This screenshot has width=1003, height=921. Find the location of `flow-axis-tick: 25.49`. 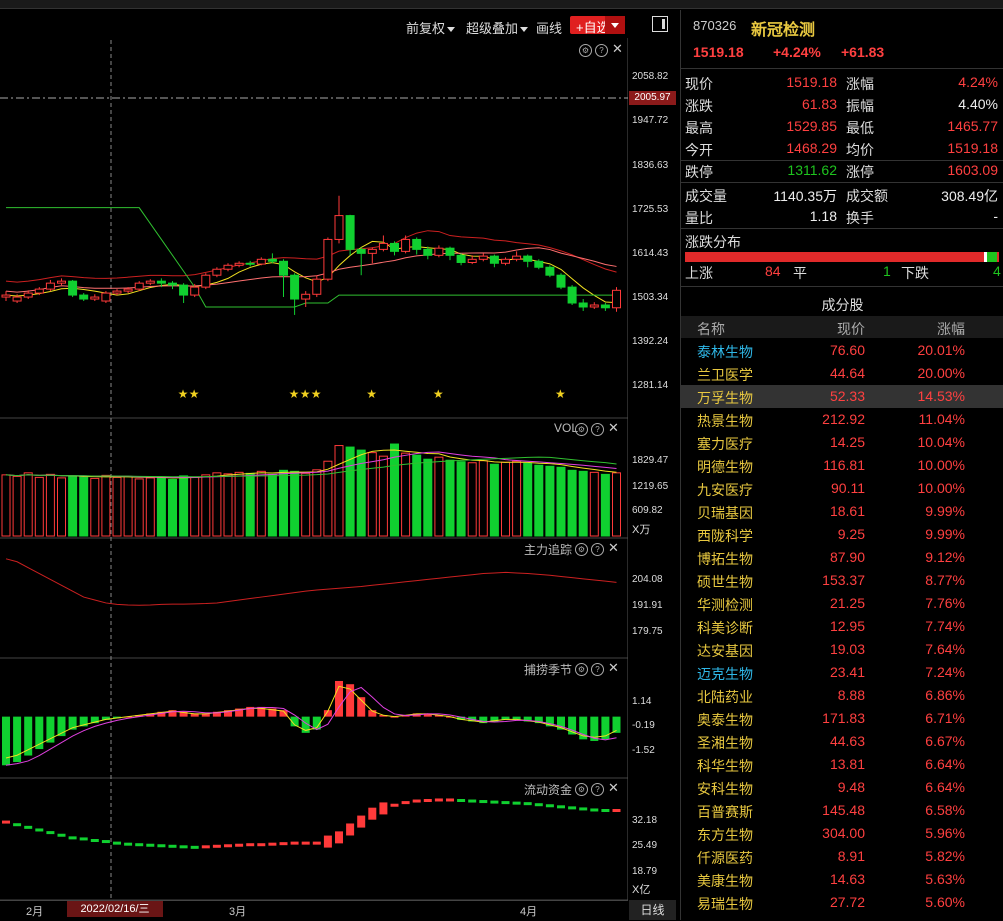

flow-axis-tick: 25.49 is located at coordinates (645, 845).